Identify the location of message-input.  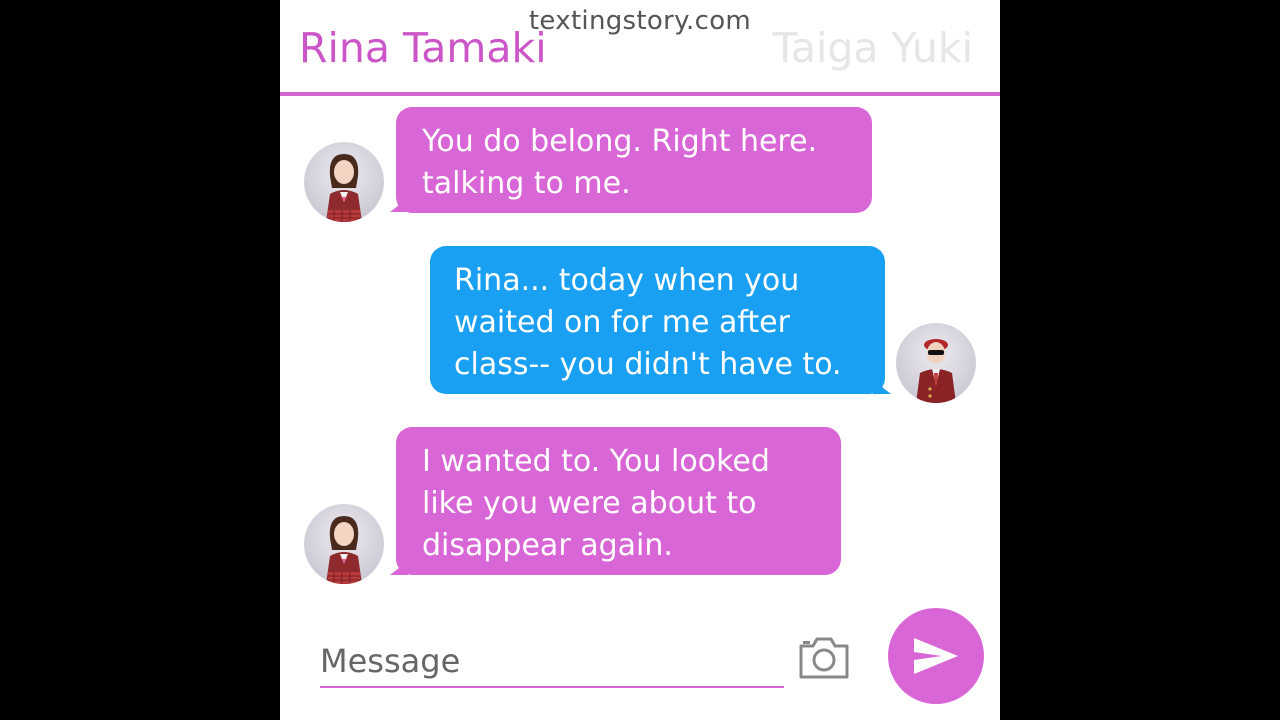
(552, 662).